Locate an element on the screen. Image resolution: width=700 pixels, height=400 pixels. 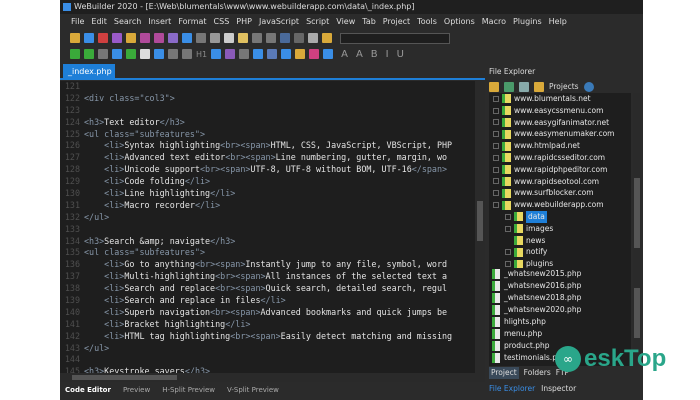
file-item: _whatsnew2016.php is located at coordinates (560, 286).